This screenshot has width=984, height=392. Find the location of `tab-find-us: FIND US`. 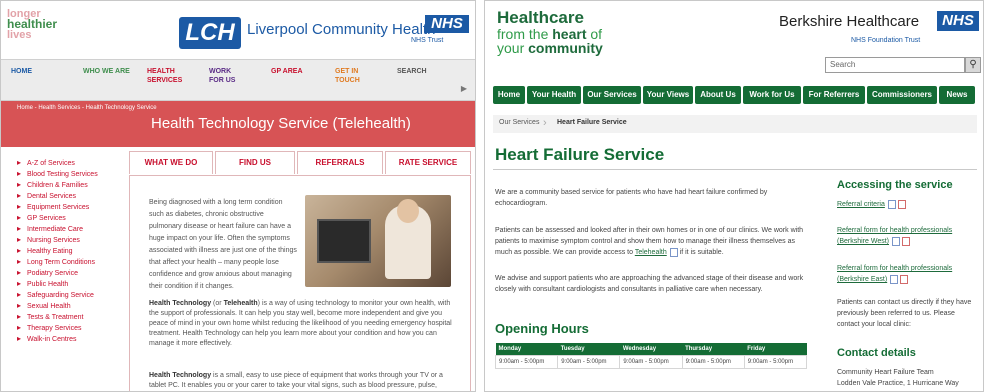

tab-find-us: FIND US is located at coordinates (255, 162).